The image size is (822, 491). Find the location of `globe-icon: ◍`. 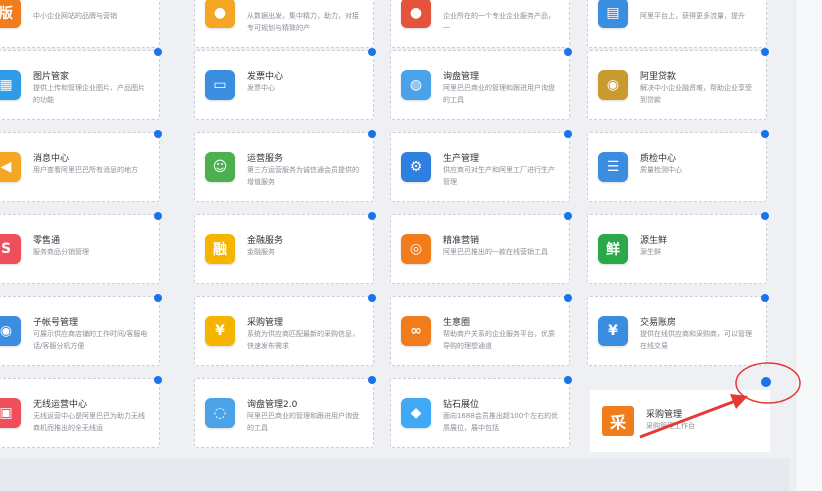

globe-icon: ◍ is located at coordinates (416, 85).